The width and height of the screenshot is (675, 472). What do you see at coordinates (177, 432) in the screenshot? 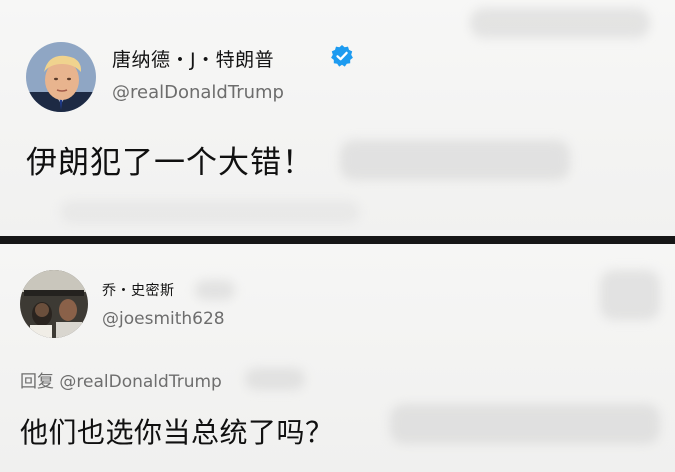
I see `tweet-text-joe: 他们也选你当总统了吗？` at bounding box center [177, 432].